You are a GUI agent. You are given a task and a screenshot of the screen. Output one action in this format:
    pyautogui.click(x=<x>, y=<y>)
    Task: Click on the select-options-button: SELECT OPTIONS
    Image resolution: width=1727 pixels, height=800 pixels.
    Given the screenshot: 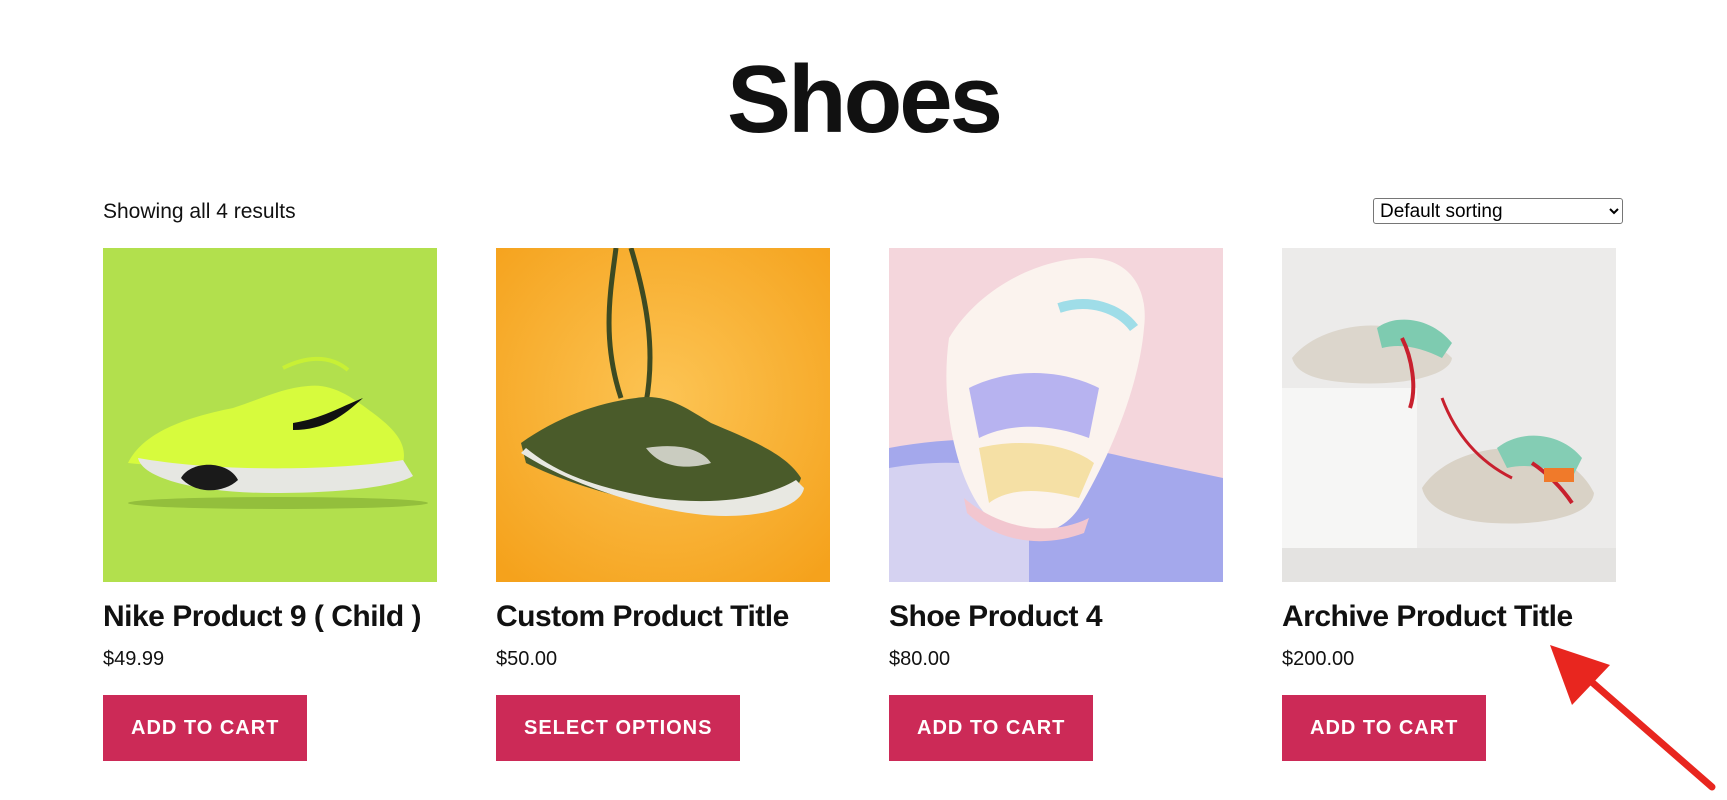 What is the action you would take?
    pyautogui.click(x=618, y=728)
    